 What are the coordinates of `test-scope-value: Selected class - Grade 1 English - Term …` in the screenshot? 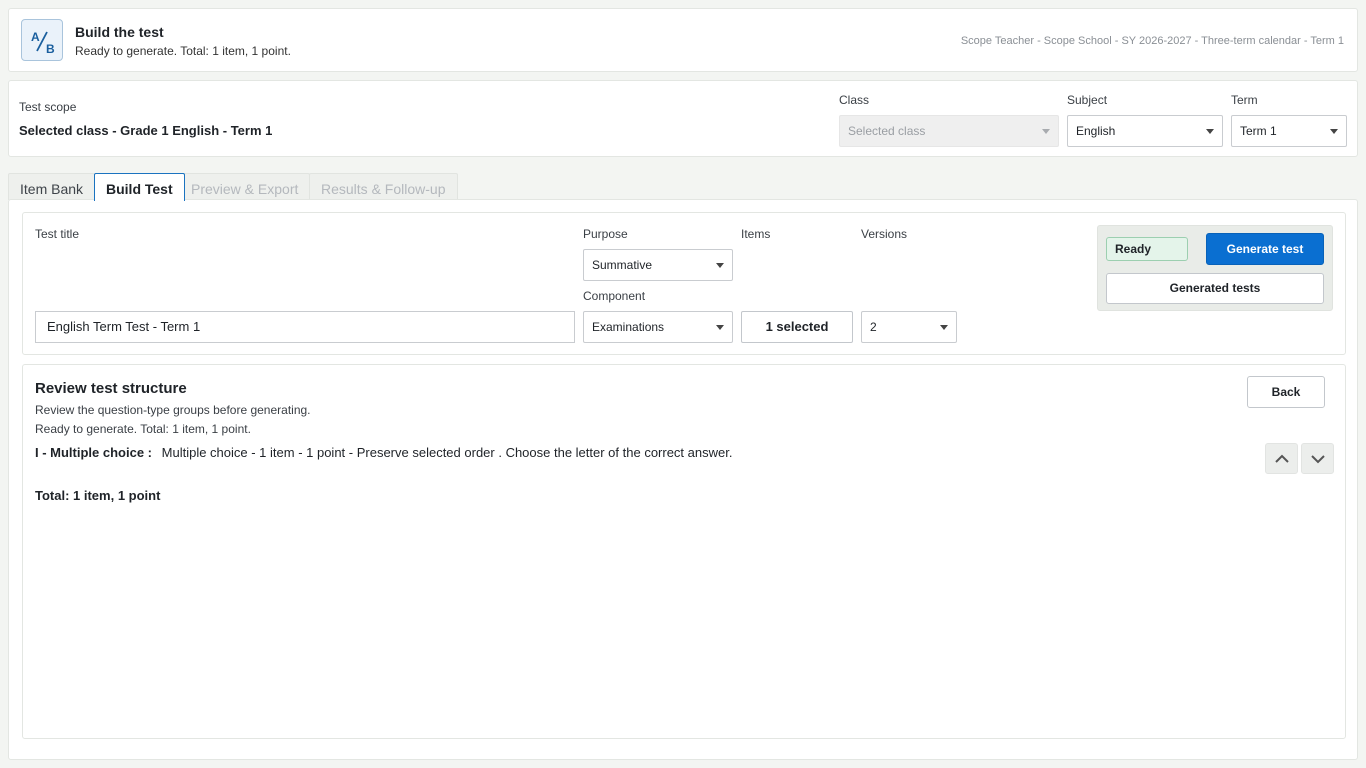 It's located at (146, 130).